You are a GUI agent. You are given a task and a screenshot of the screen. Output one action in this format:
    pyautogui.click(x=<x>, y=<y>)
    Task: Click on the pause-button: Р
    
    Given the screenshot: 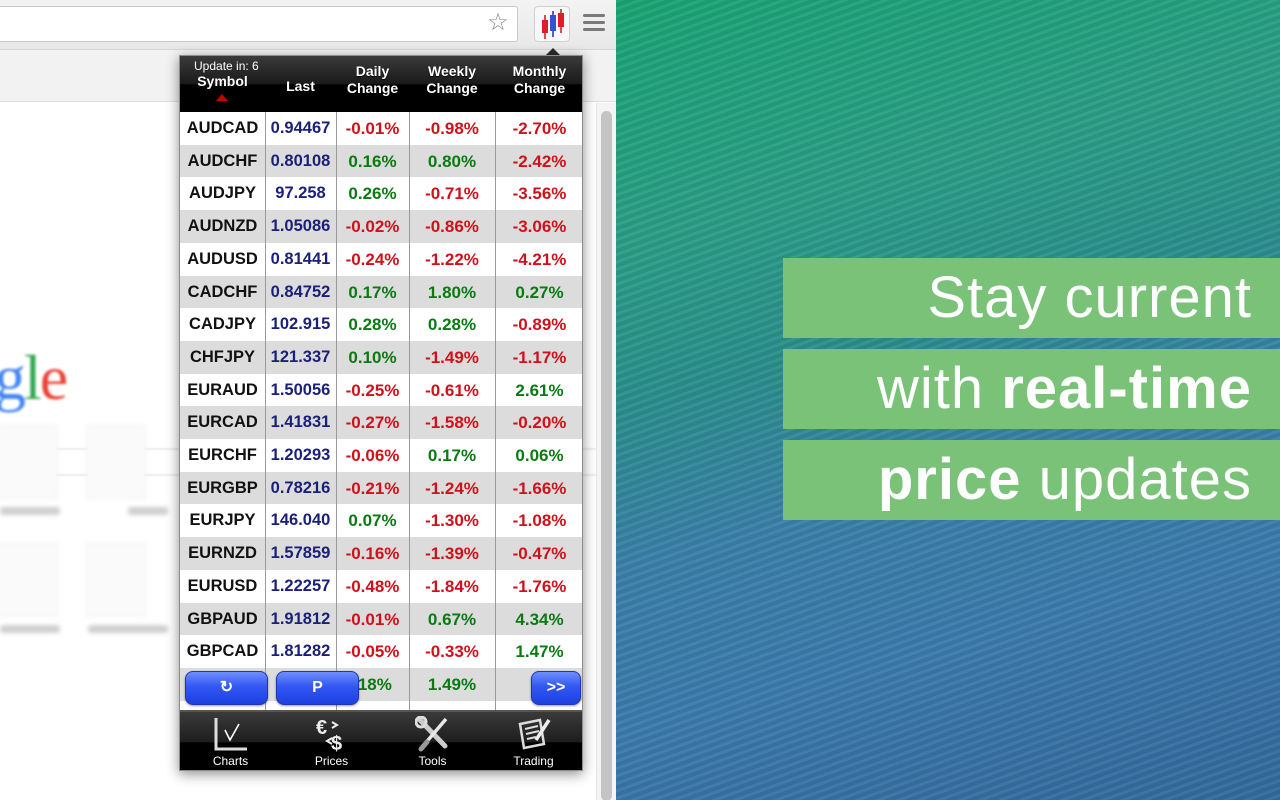 What is the action you would take?
    pyautogui.click(x=317, y=688)
    